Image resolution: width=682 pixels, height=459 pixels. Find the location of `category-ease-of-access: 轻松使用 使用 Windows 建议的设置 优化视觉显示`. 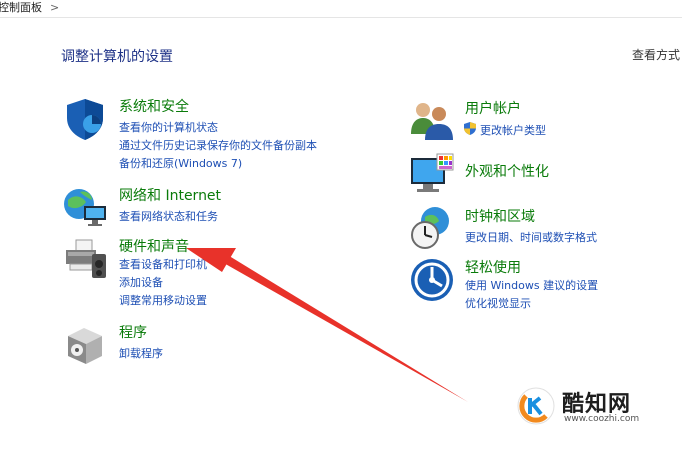

category-ease-of-access: 轻松使用 使用 Windows 建议的设置 优化视觉显示 is located at coordinates (539, 285).